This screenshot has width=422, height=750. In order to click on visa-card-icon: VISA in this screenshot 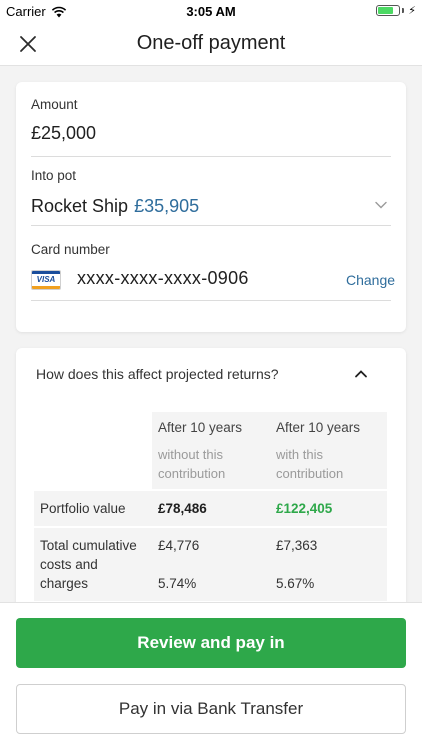, I will do `click(46, 280)`.